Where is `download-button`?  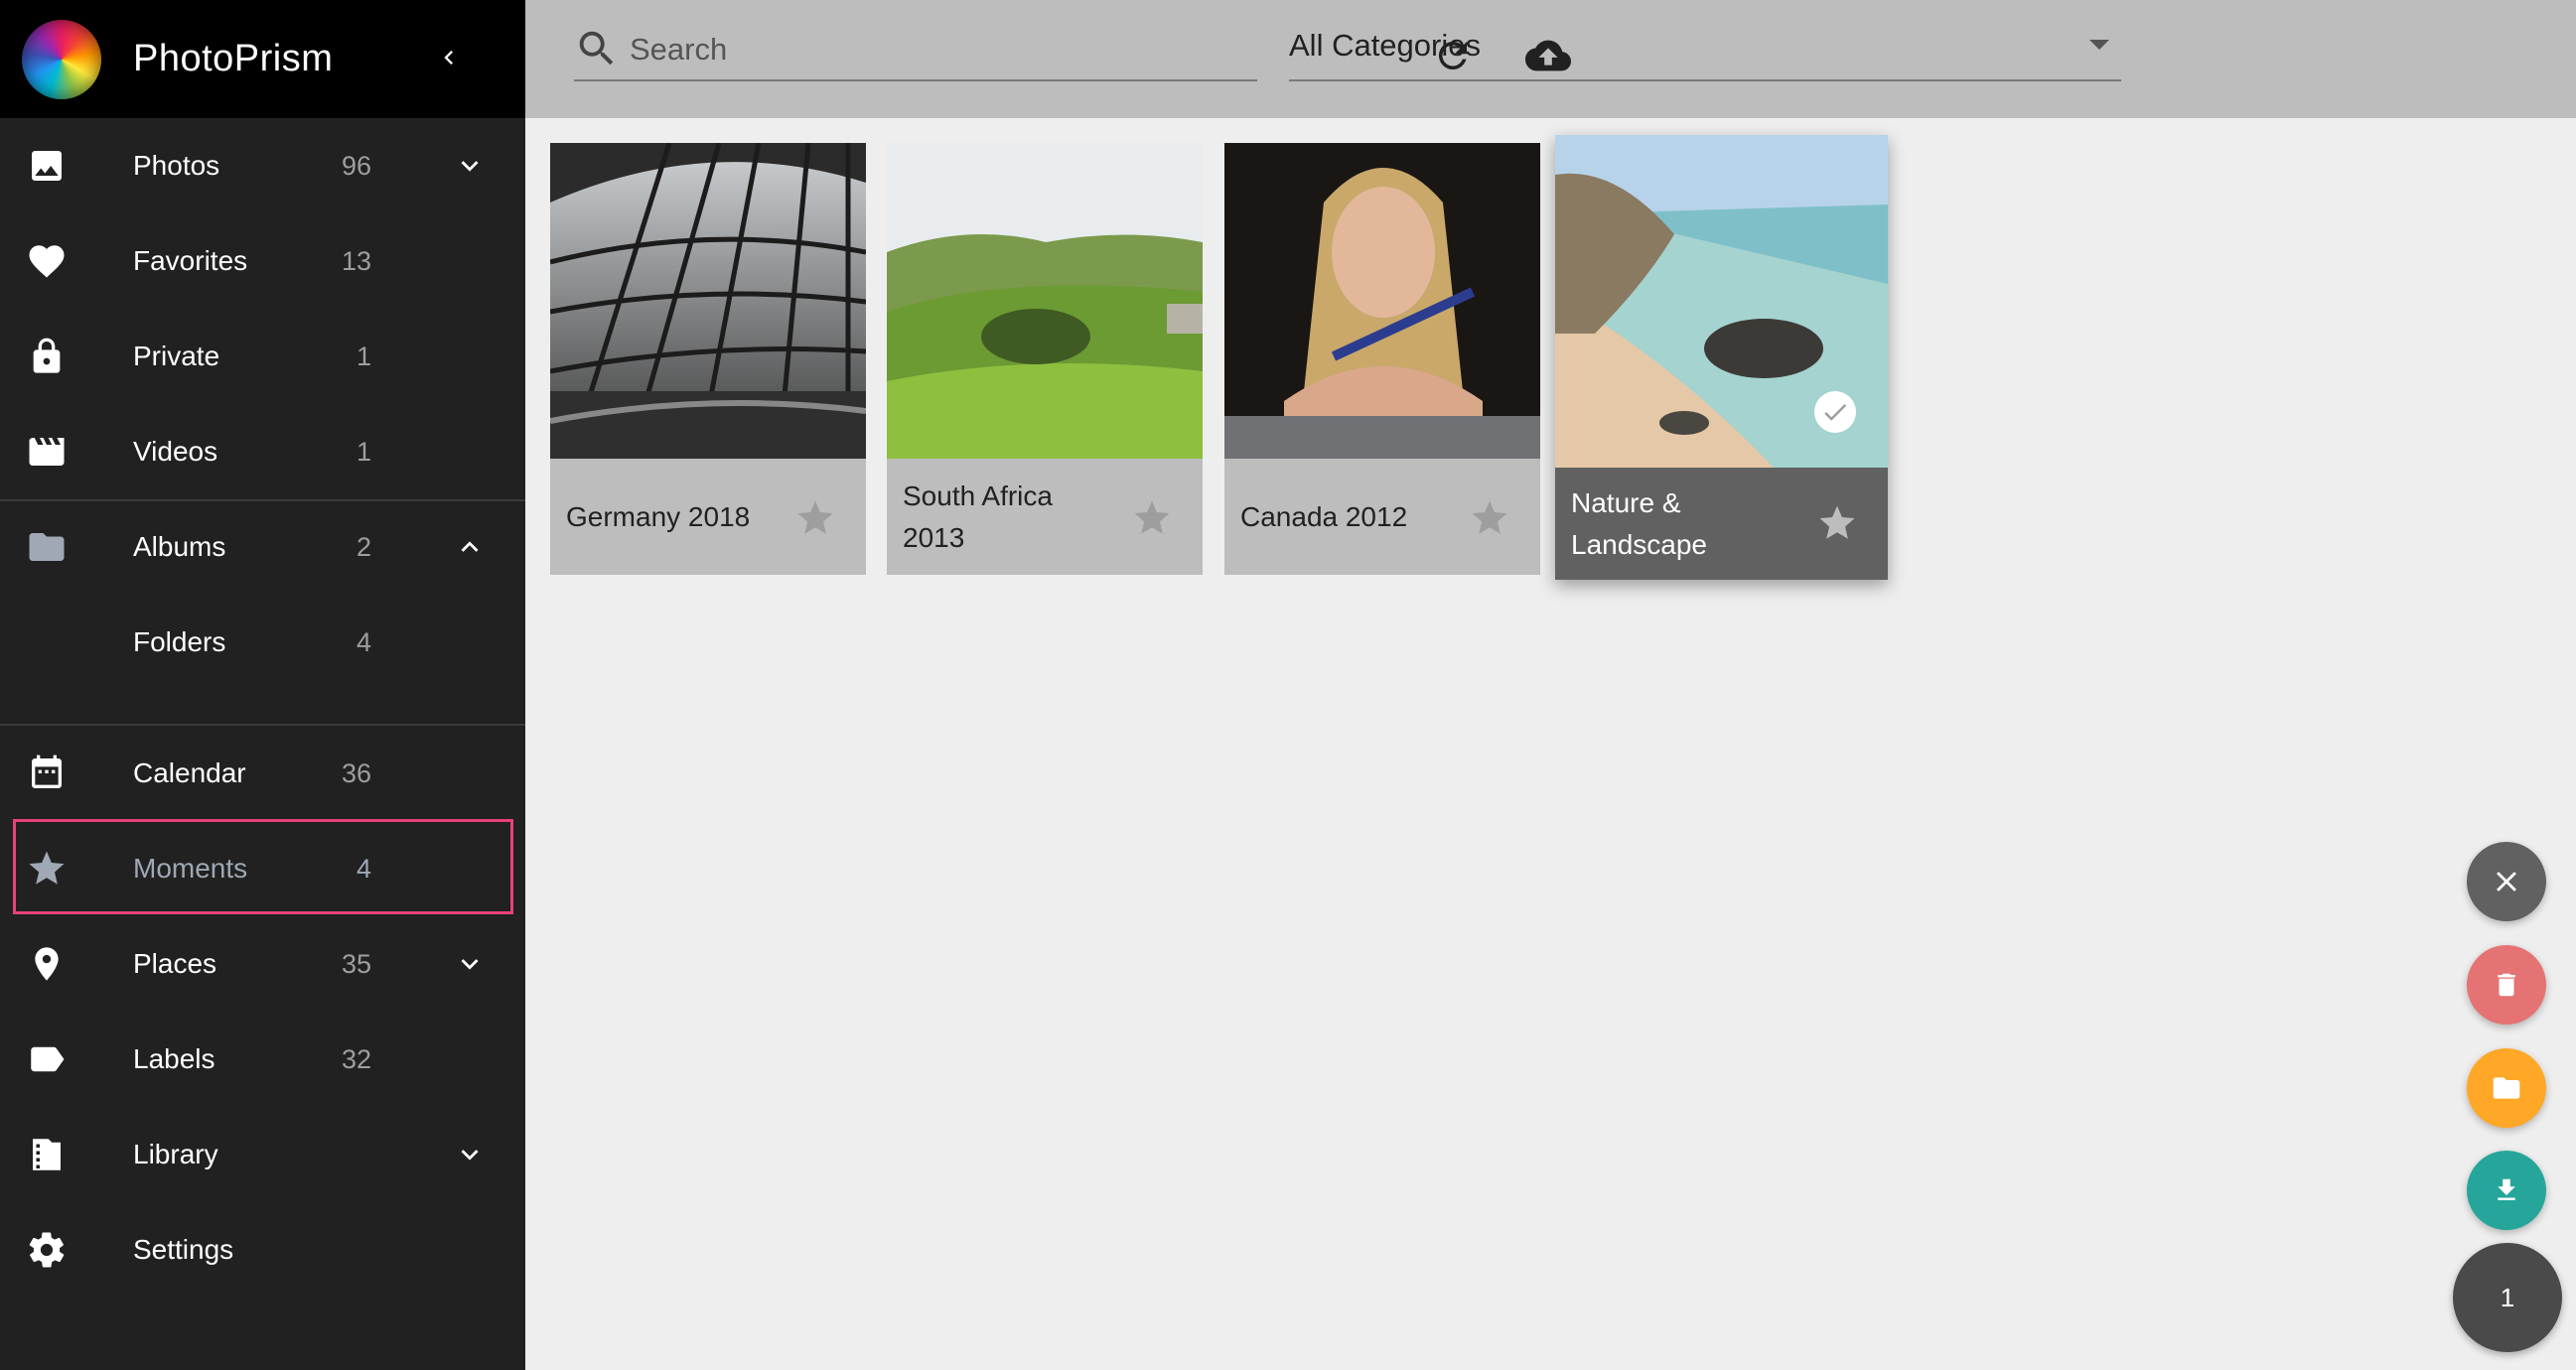 download-button is located at coordinates (2506, 1190).